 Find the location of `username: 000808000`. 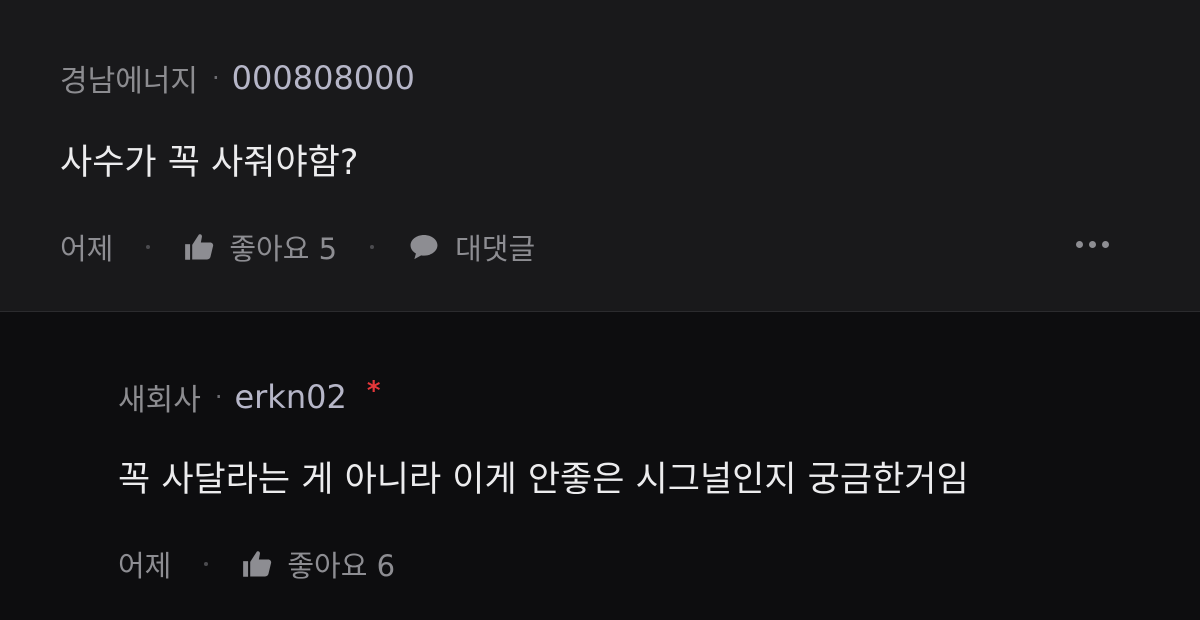

username: 000808000 is located at coordinates (323, 78).